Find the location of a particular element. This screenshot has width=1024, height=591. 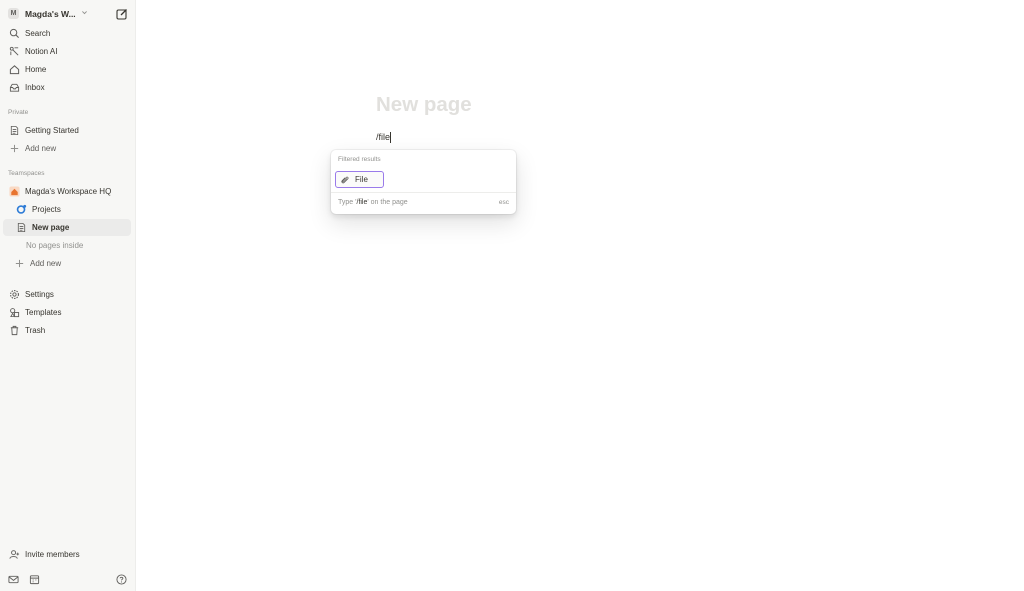

sidebar-item-new-page: New page is located at coordinates (67, 227).